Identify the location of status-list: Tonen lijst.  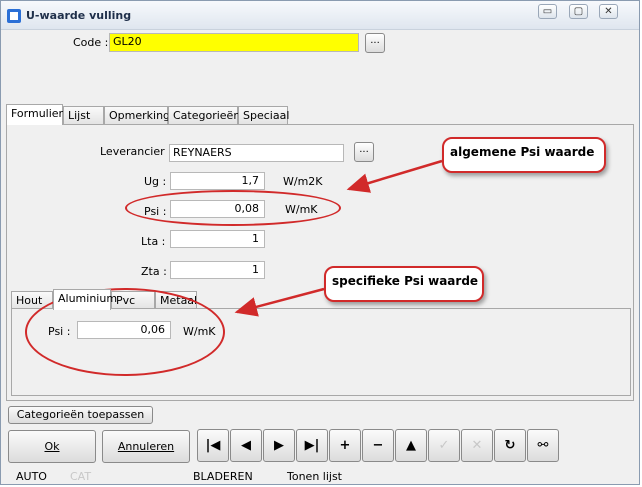
(314, 476).